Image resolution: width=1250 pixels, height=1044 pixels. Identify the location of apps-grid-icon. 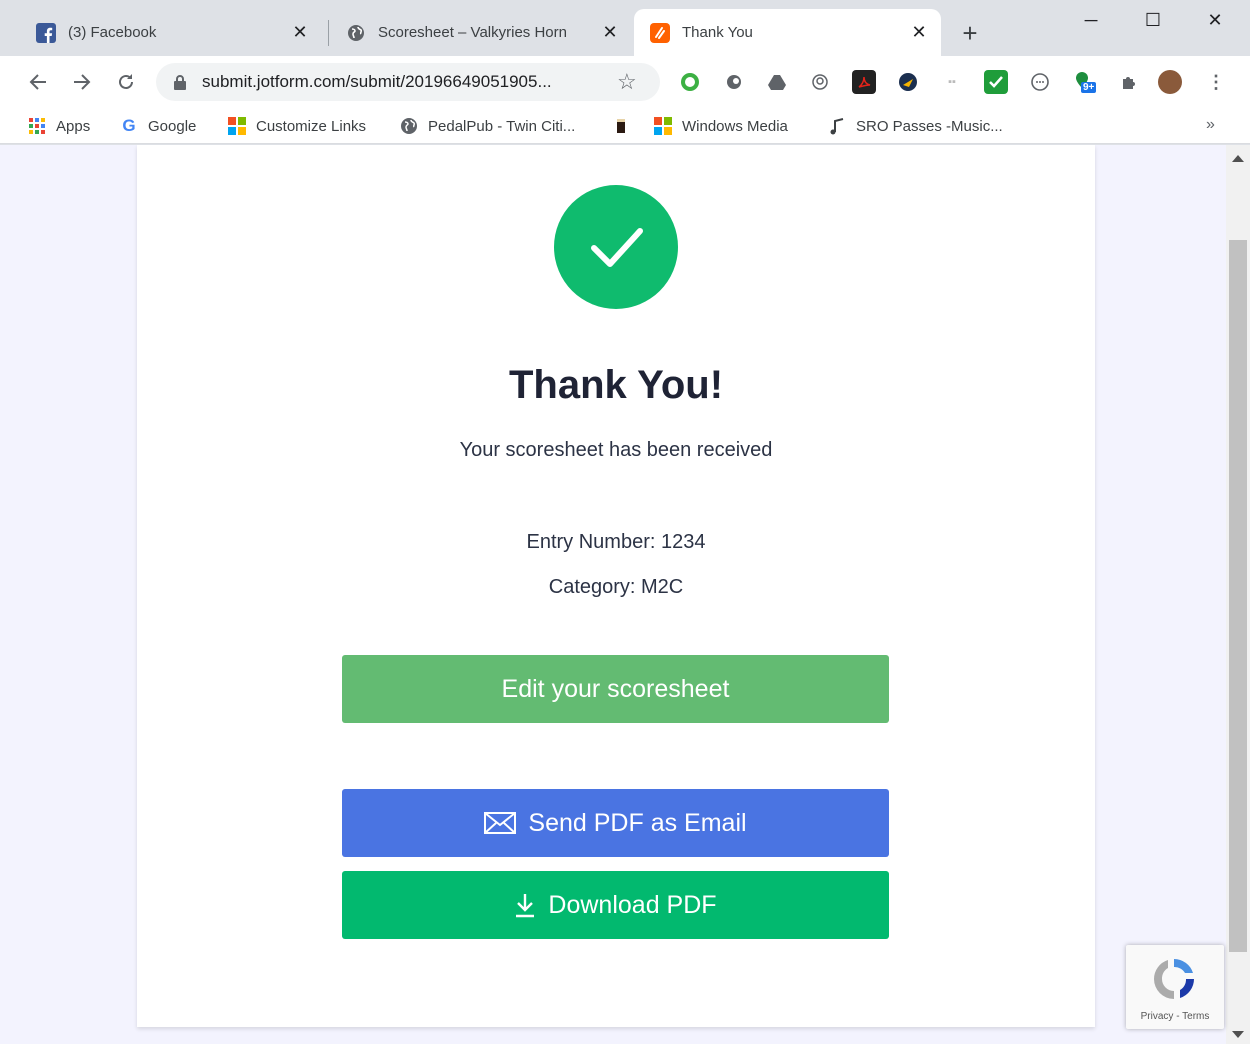
(37, 126).